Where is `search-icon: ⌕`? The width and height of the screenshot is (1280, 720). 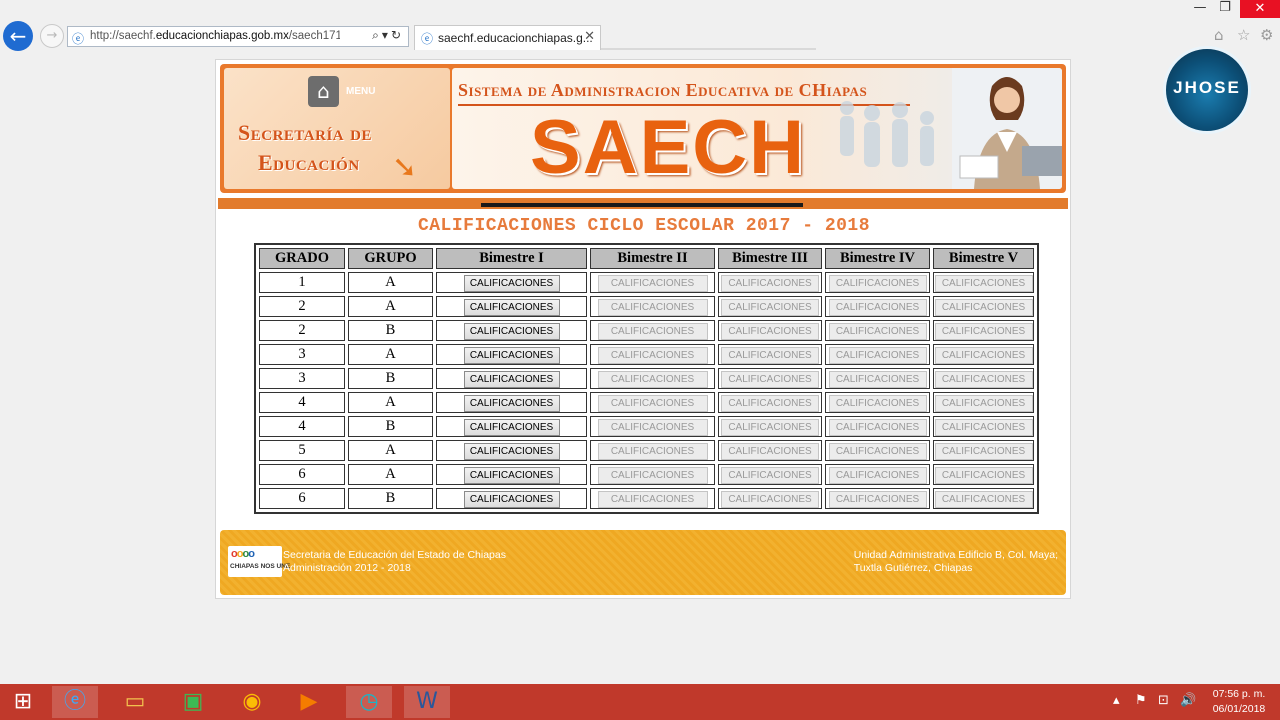
search-icon: ⌕ is located at coordinates (377, 35).